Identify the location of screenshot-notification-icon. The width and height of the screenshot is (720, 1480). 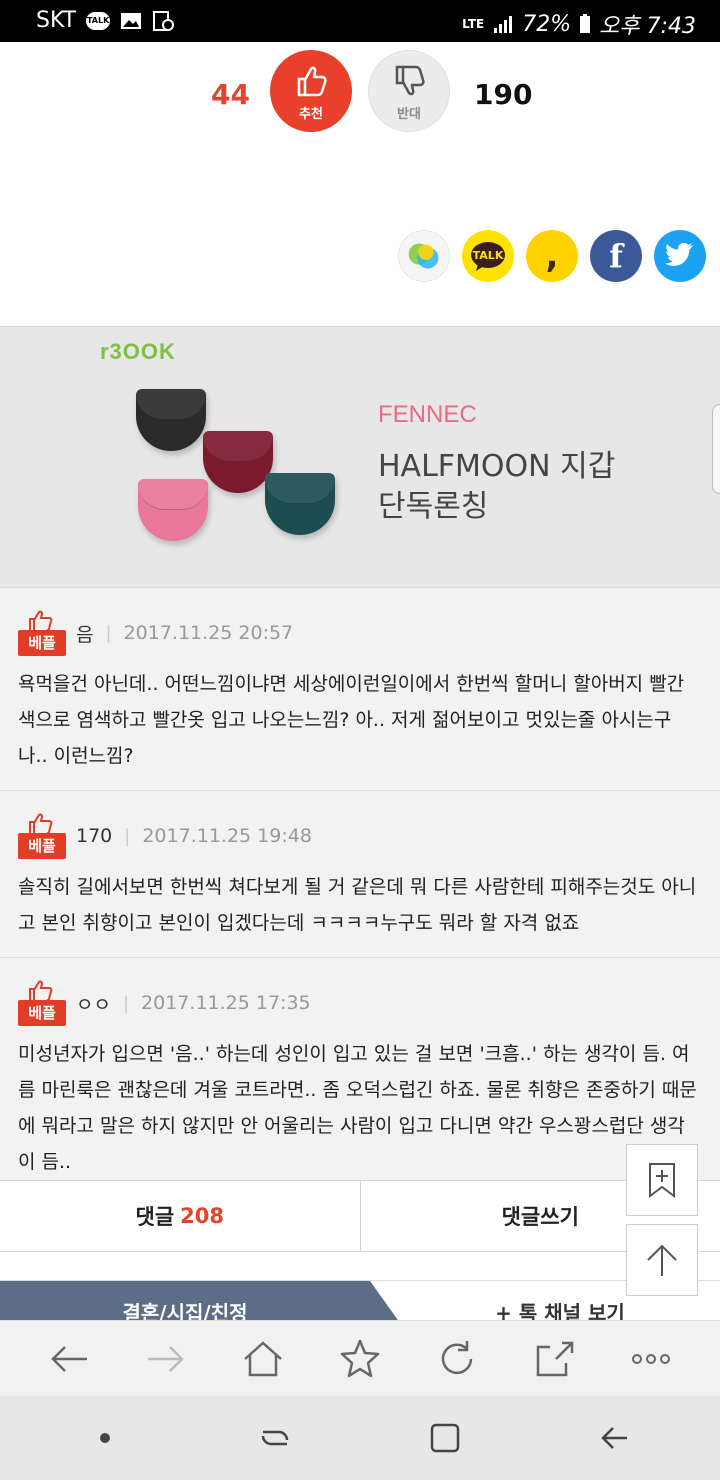
(163, 20).